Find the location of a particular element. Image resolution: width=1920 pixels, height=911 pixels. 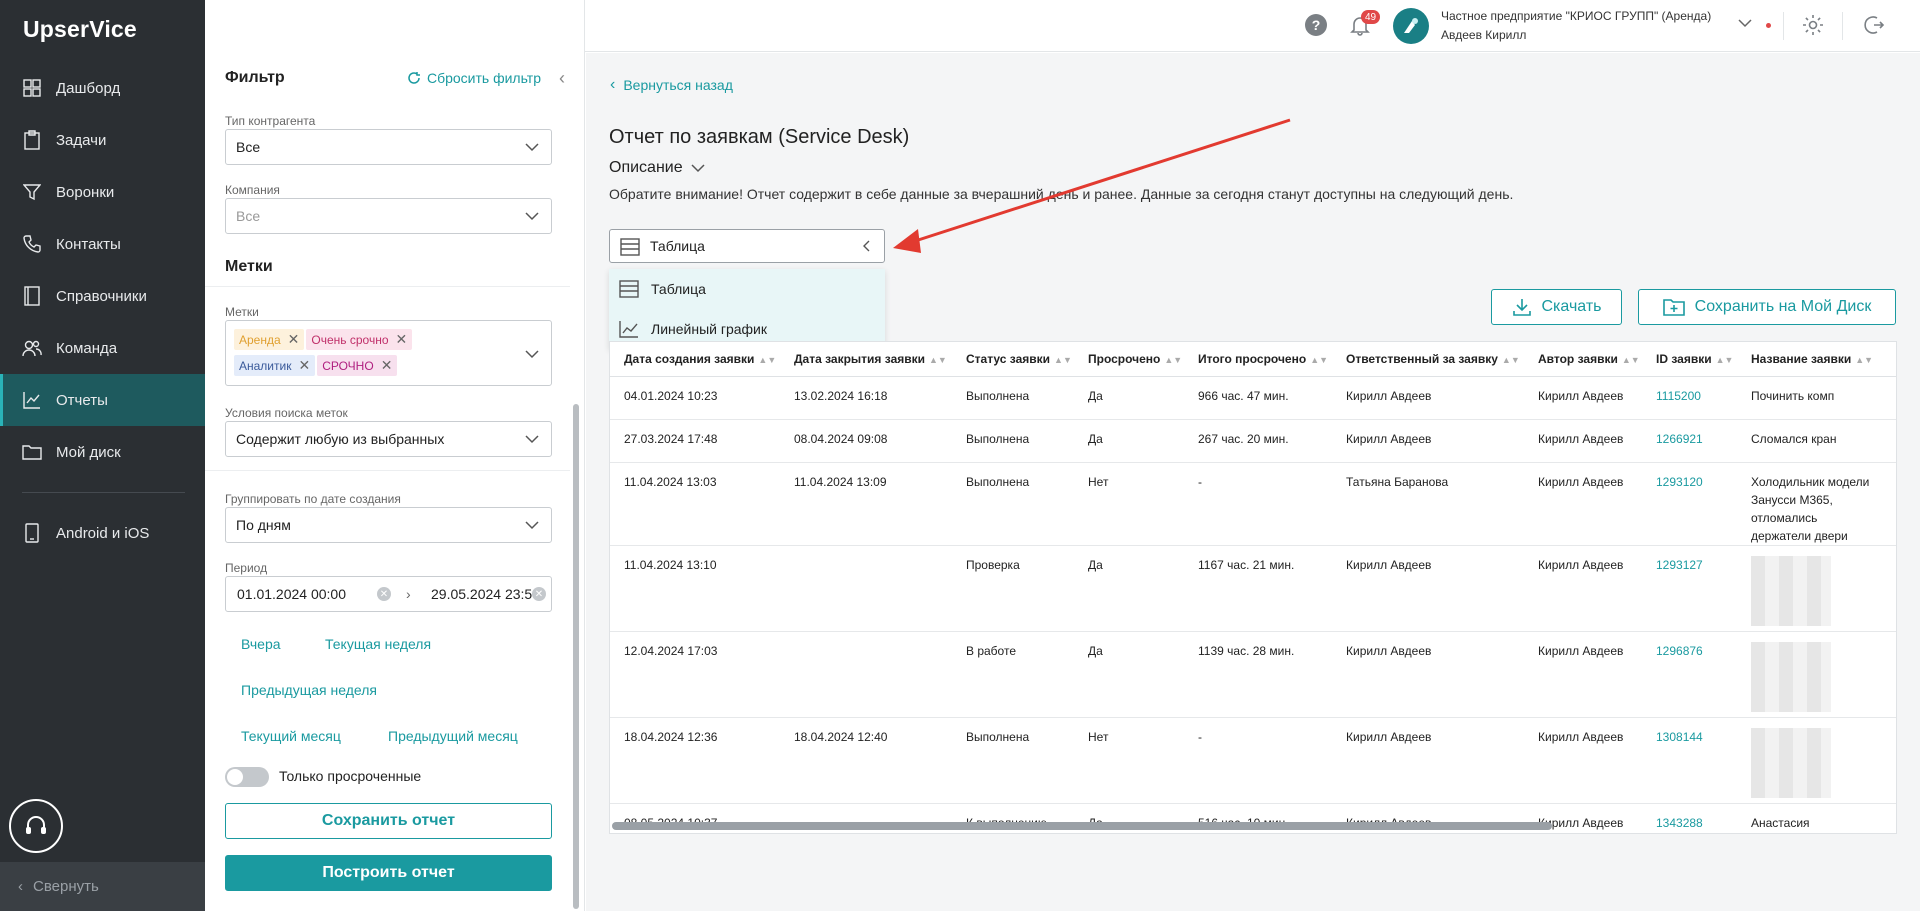

logout-icon is located at coordinates (1874, 25).